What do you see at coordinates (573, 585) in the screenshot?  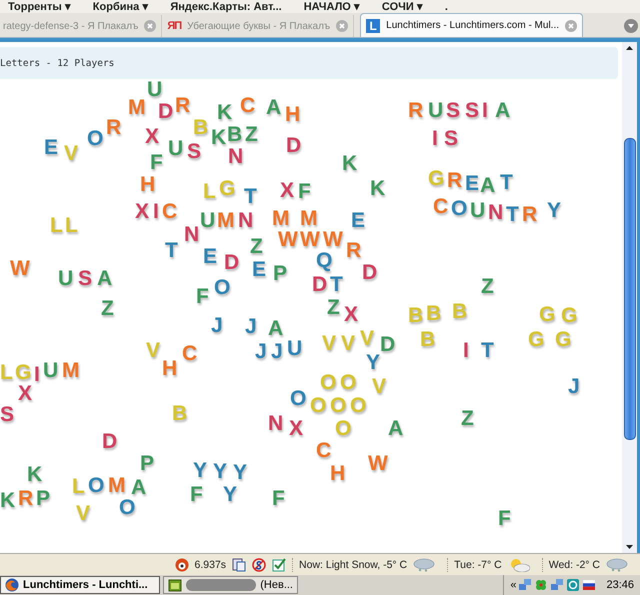 I see `sync-icon` at bounding box center [573, 585].